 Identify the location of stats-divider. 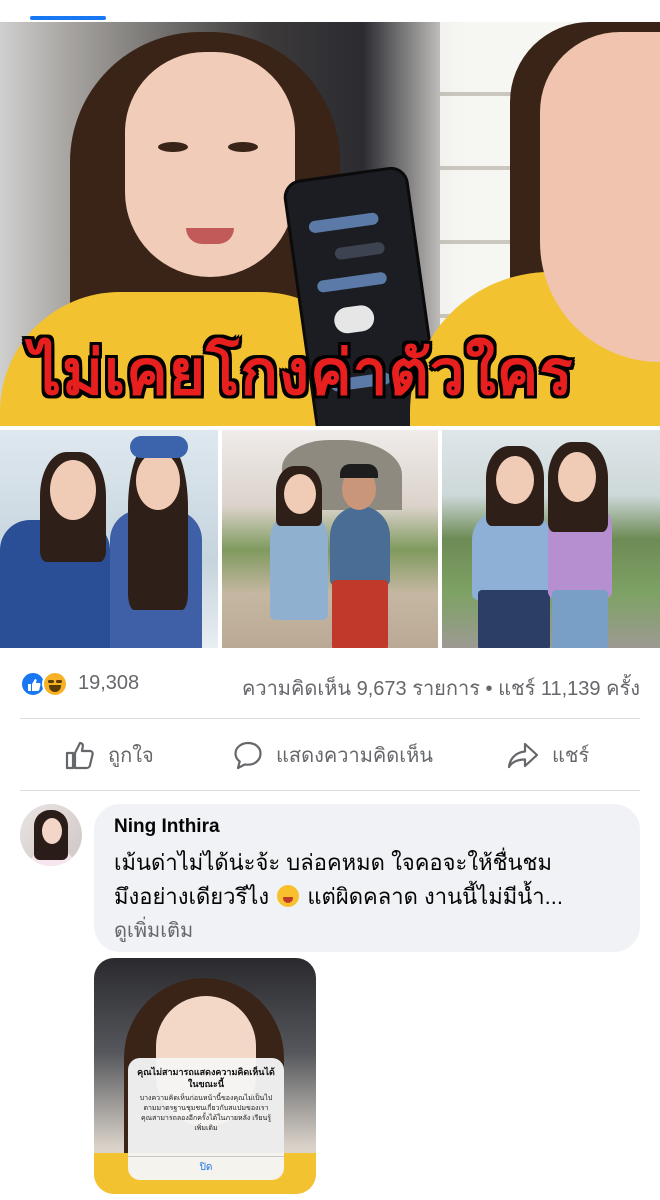
(330, 718).